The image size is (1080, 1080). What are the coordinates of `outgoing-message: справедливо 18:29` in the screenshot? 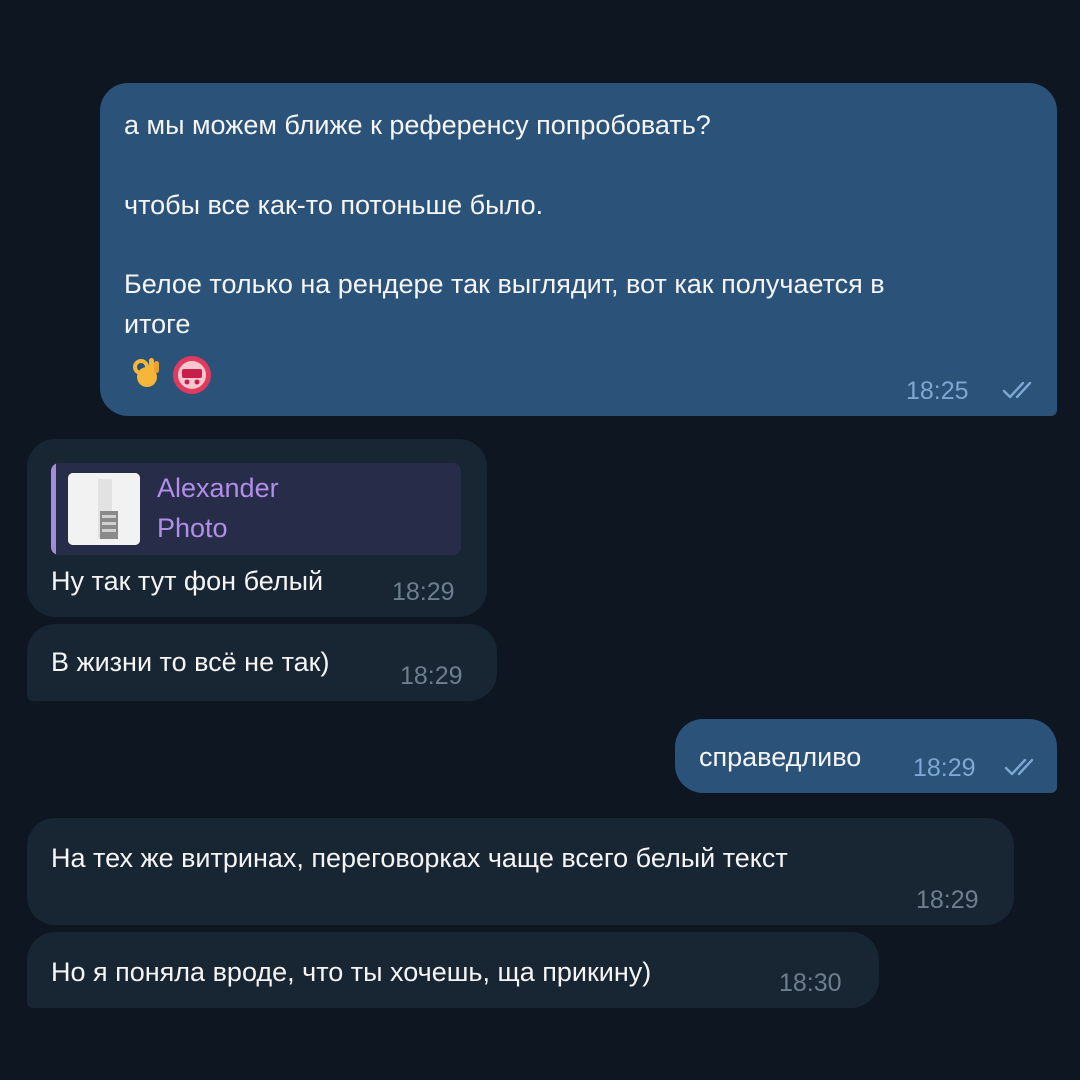 It's located at (866, 756).